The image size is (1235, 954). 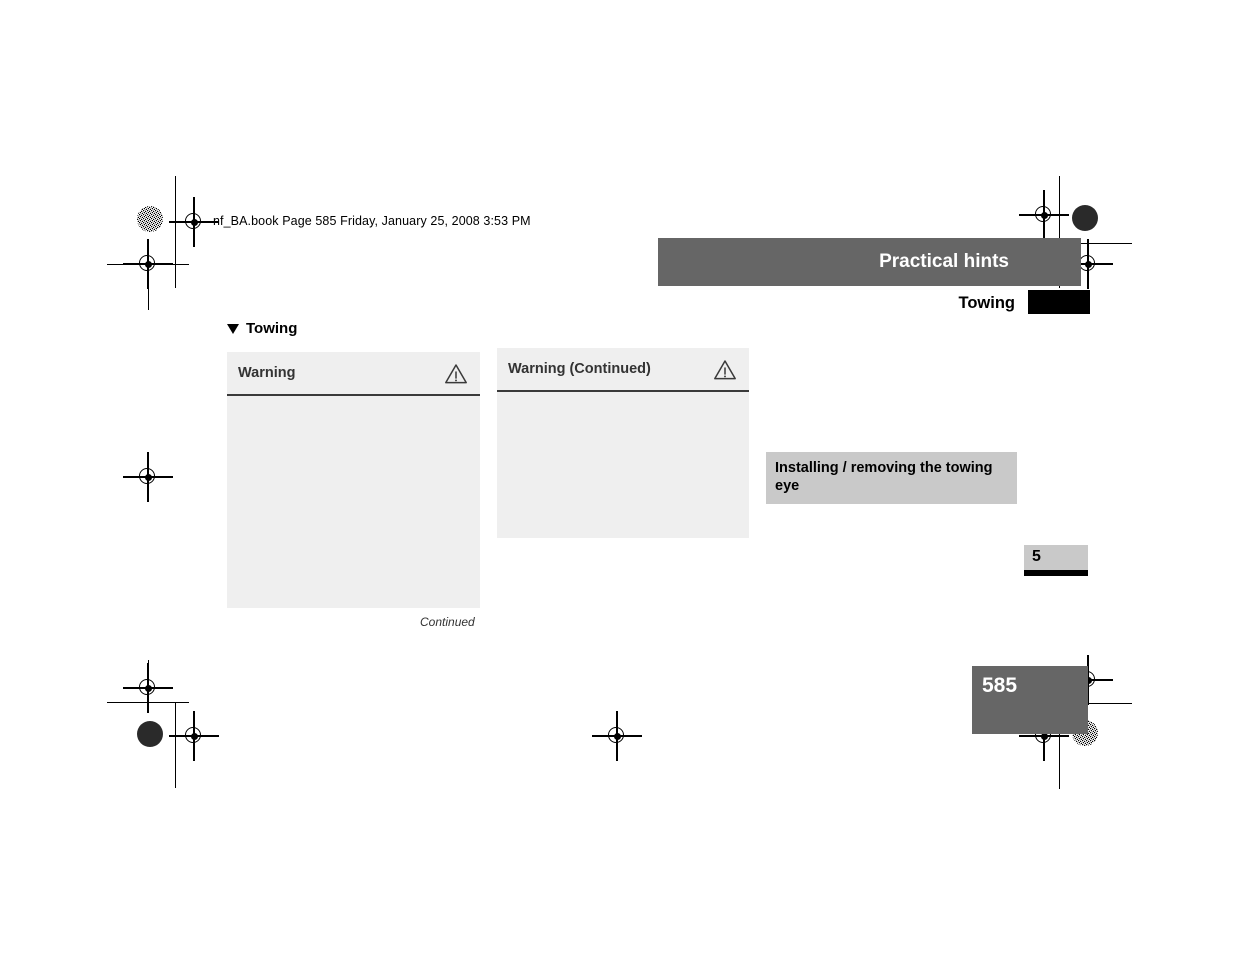 I want to click on page-number-block: 585, so click(x=1030, y=700).